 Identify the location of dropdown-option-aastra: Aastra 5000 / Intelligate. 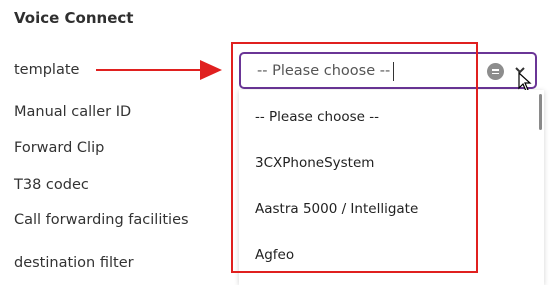
(336, 209).